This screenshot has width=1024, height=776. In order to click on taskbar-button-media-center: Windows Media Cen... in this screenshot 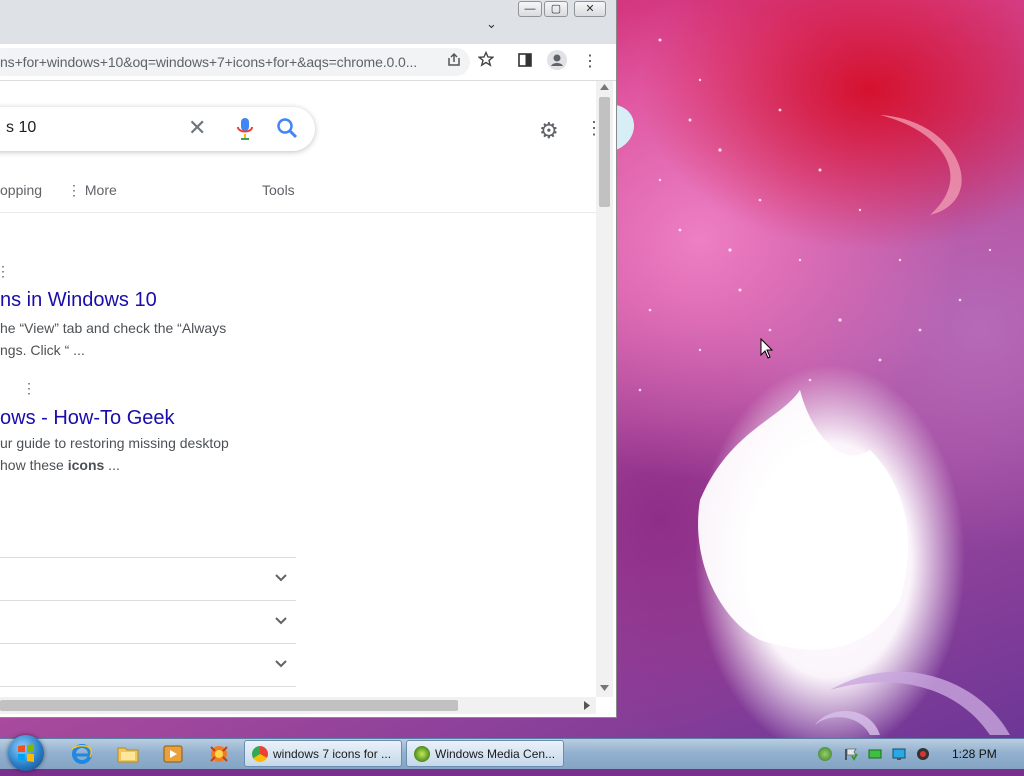, I will do `click(485, 753)`.